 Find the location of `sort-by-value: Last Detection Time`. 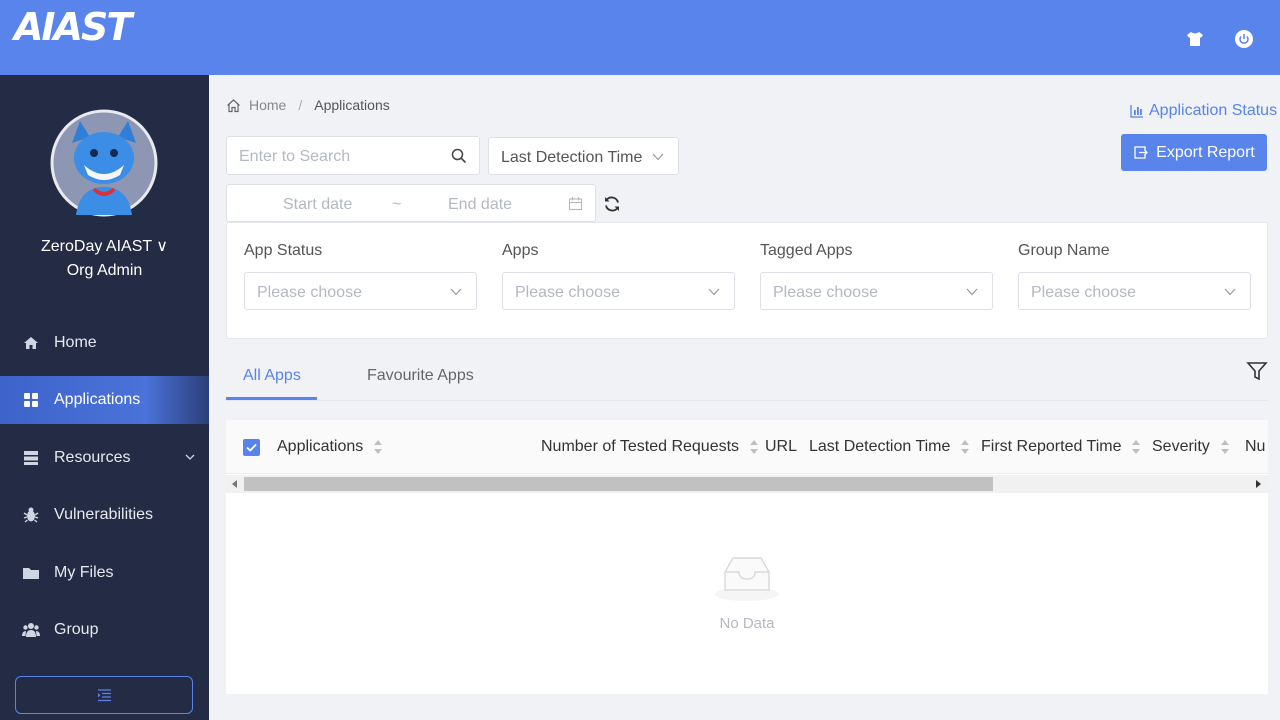

sort-by-value: Last Detection Time is located at coordinates (572, 157).